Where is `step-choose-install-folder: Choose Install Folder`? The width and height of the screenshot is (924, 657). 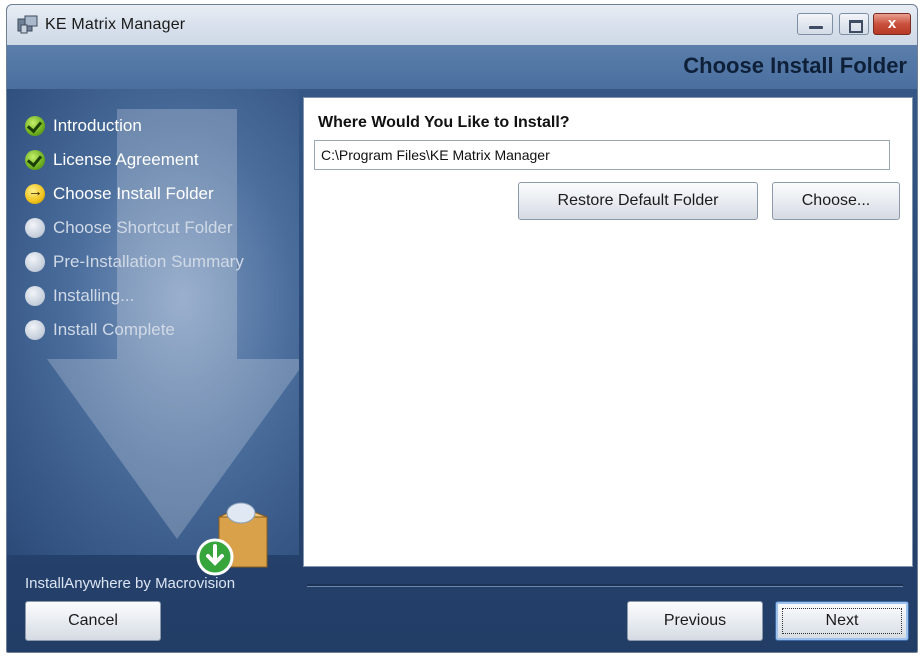
step-choose-install-folder: Choose Install Folder is located at coordinates (134, 194).